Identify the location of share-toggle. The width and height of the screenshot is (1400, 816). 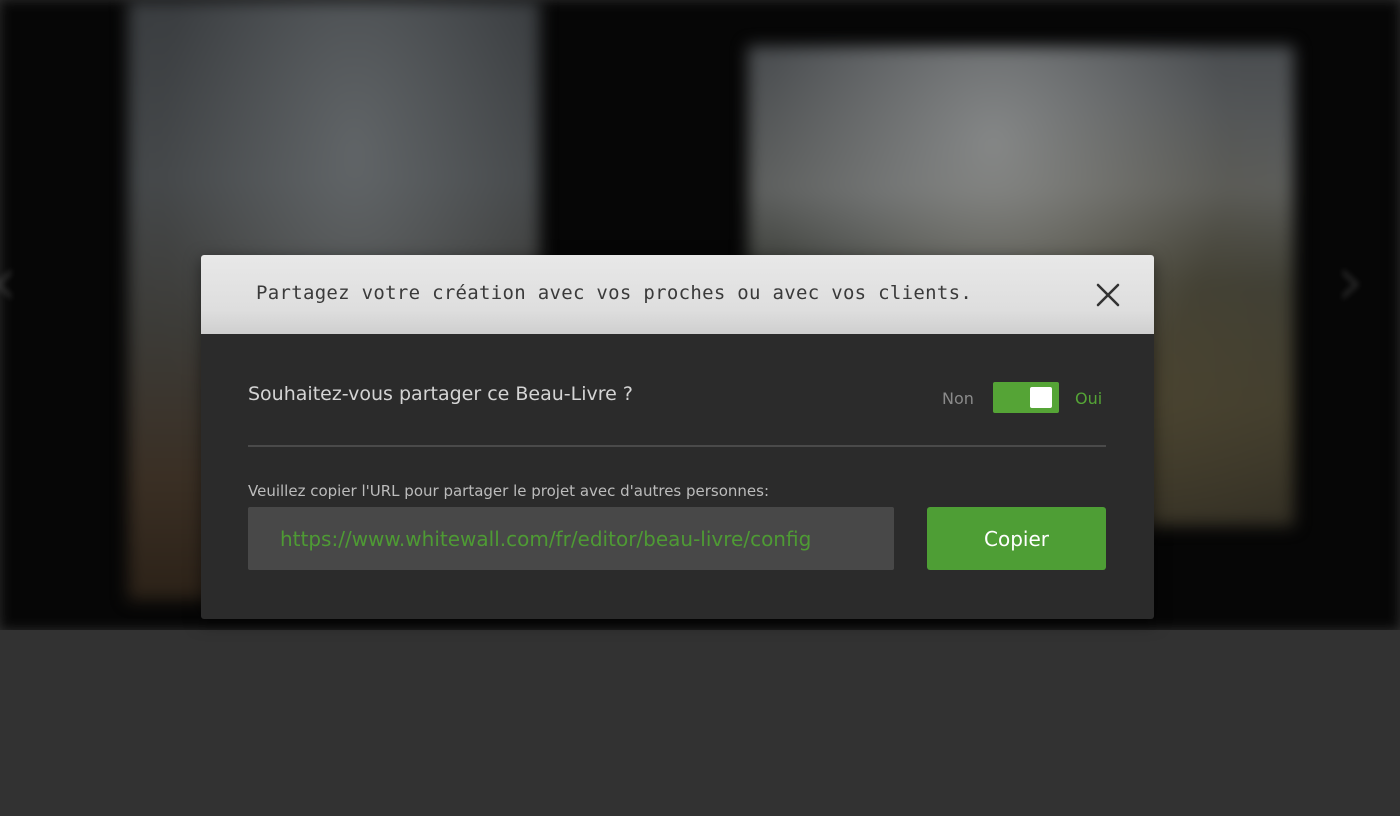
(1026, 397).